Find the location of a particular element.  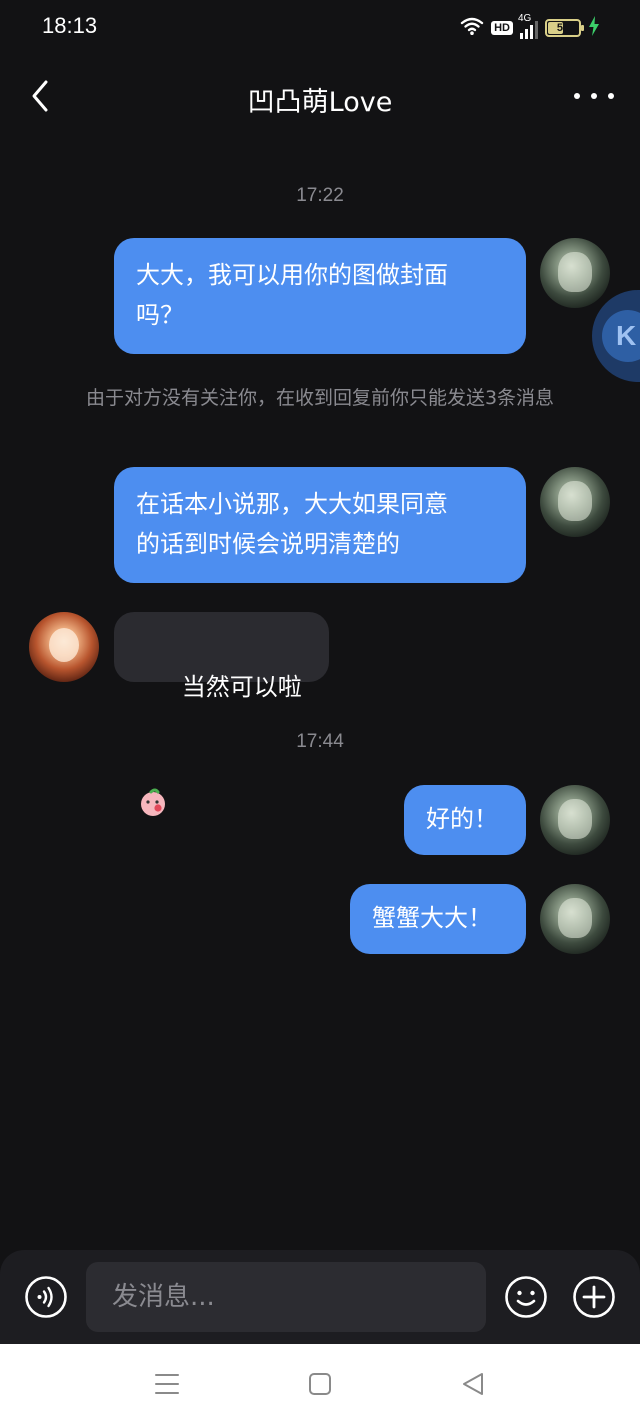

status-bar: 18:13 HD 4G 51 is located at coordinates (320, 28).